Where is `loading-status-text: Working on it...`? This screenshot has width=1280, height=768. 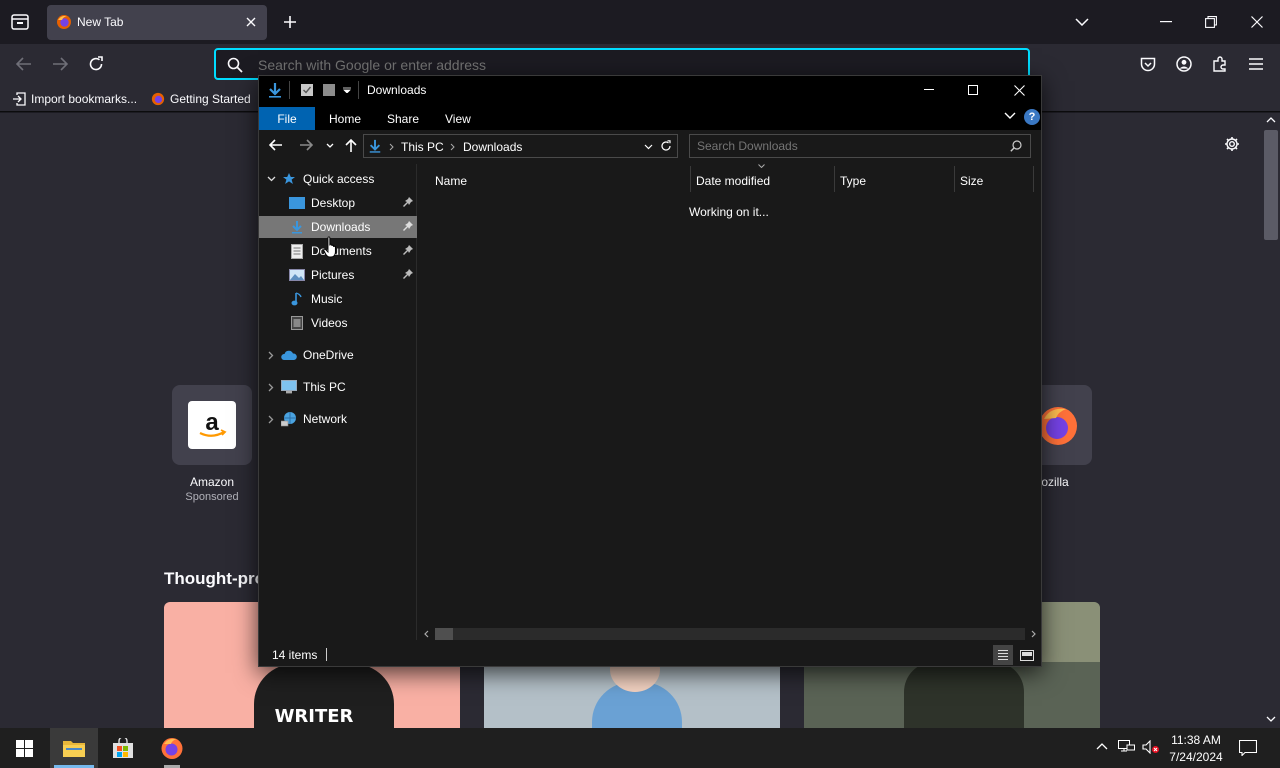
loading-status-text: Working on it... is located at coordinates (729, 212).